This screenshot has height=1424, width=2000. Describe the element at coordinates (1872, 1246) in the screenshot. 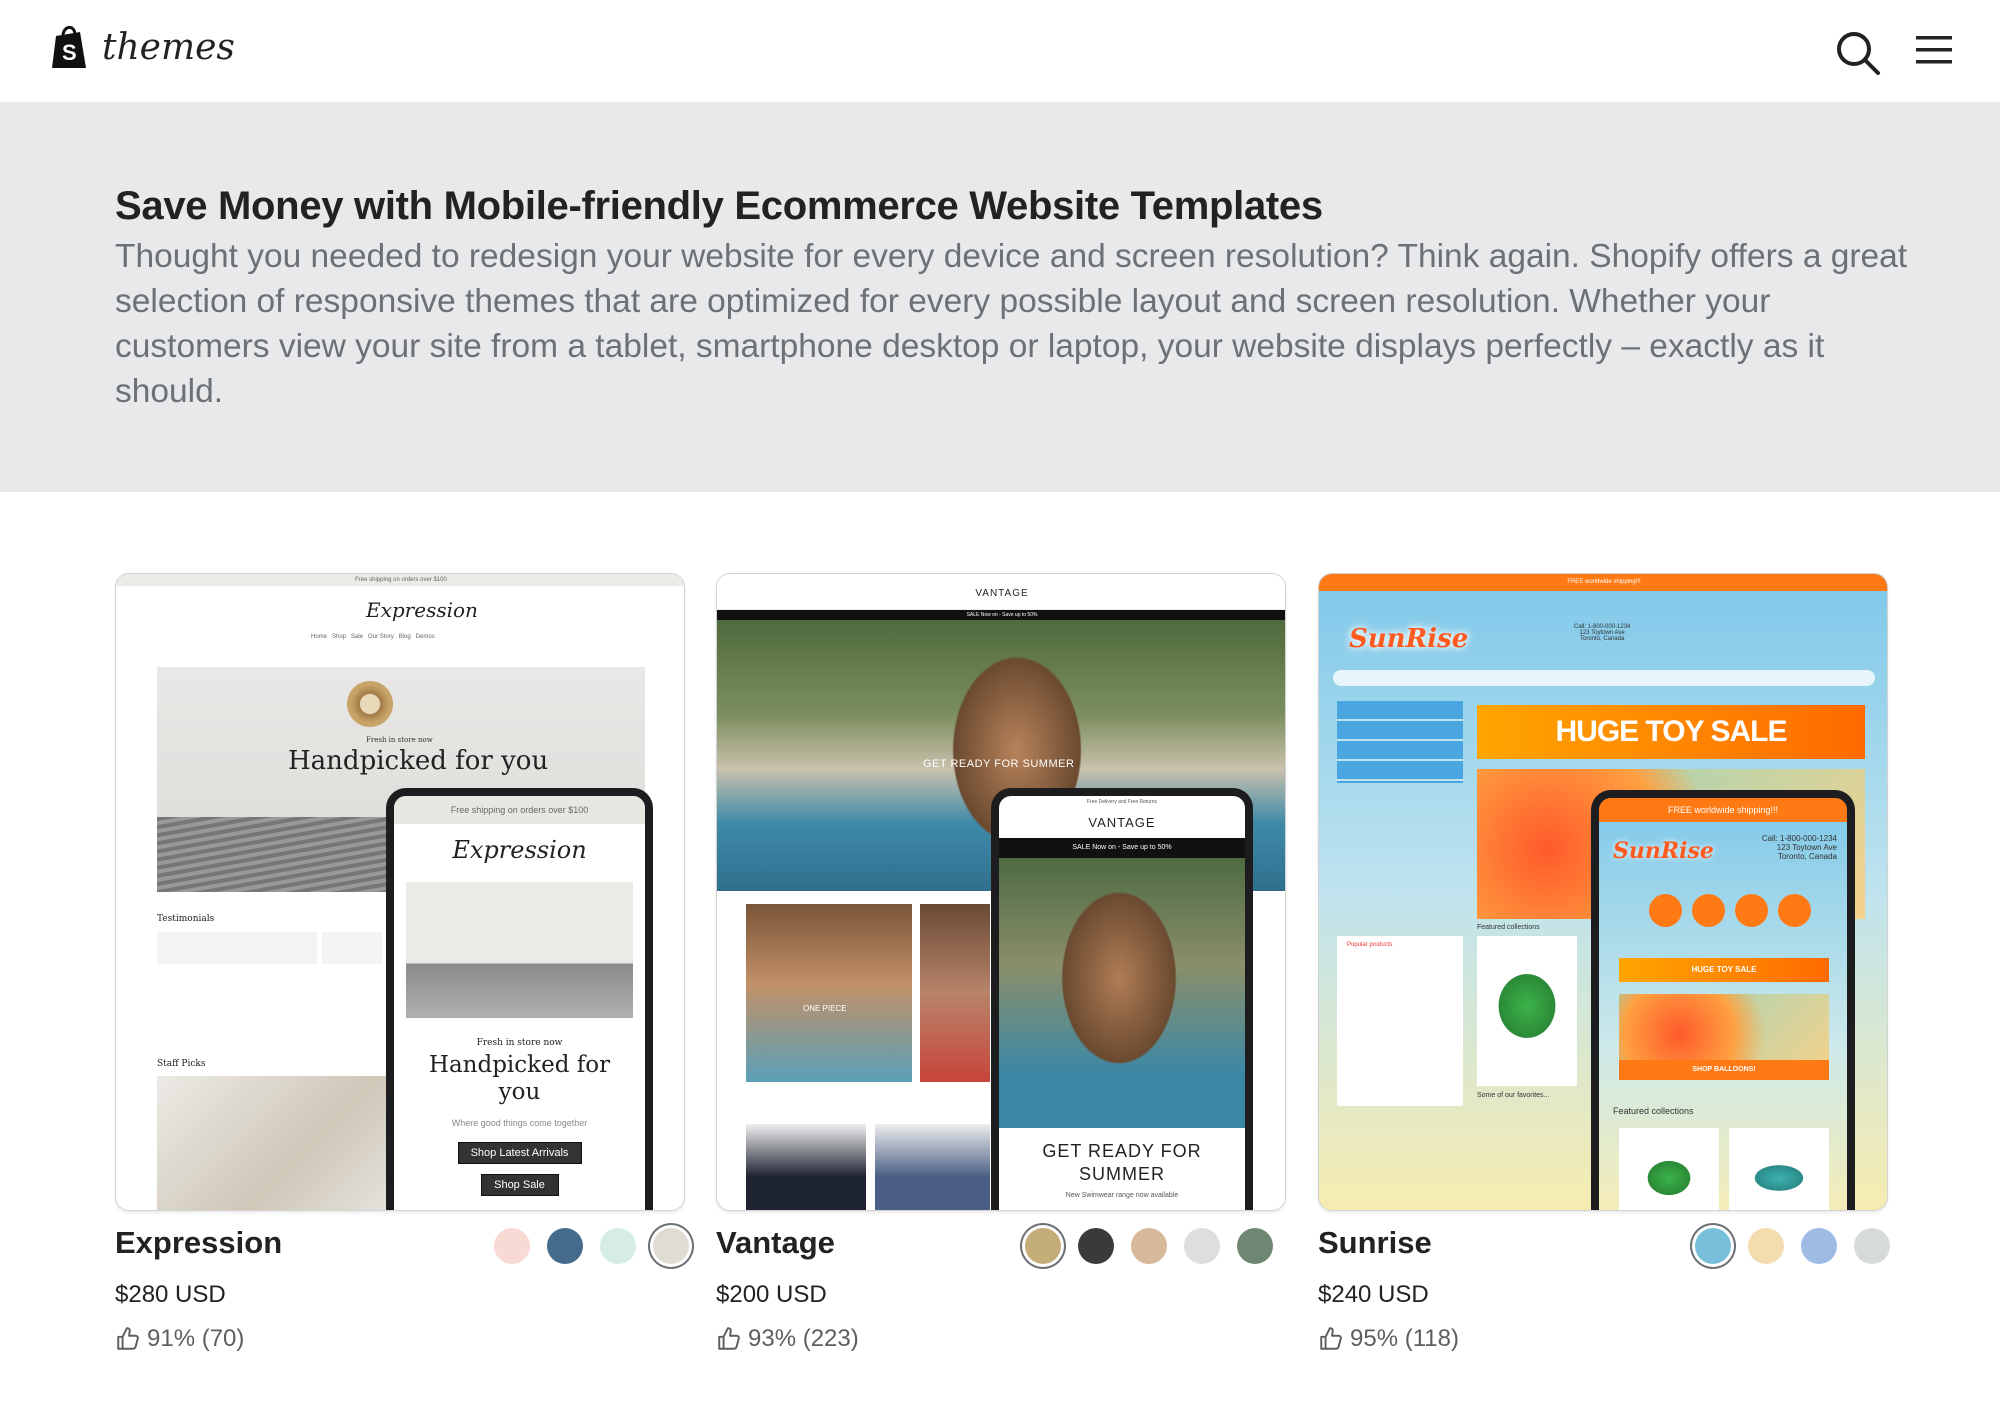

I see `swatch-gray` at that location.